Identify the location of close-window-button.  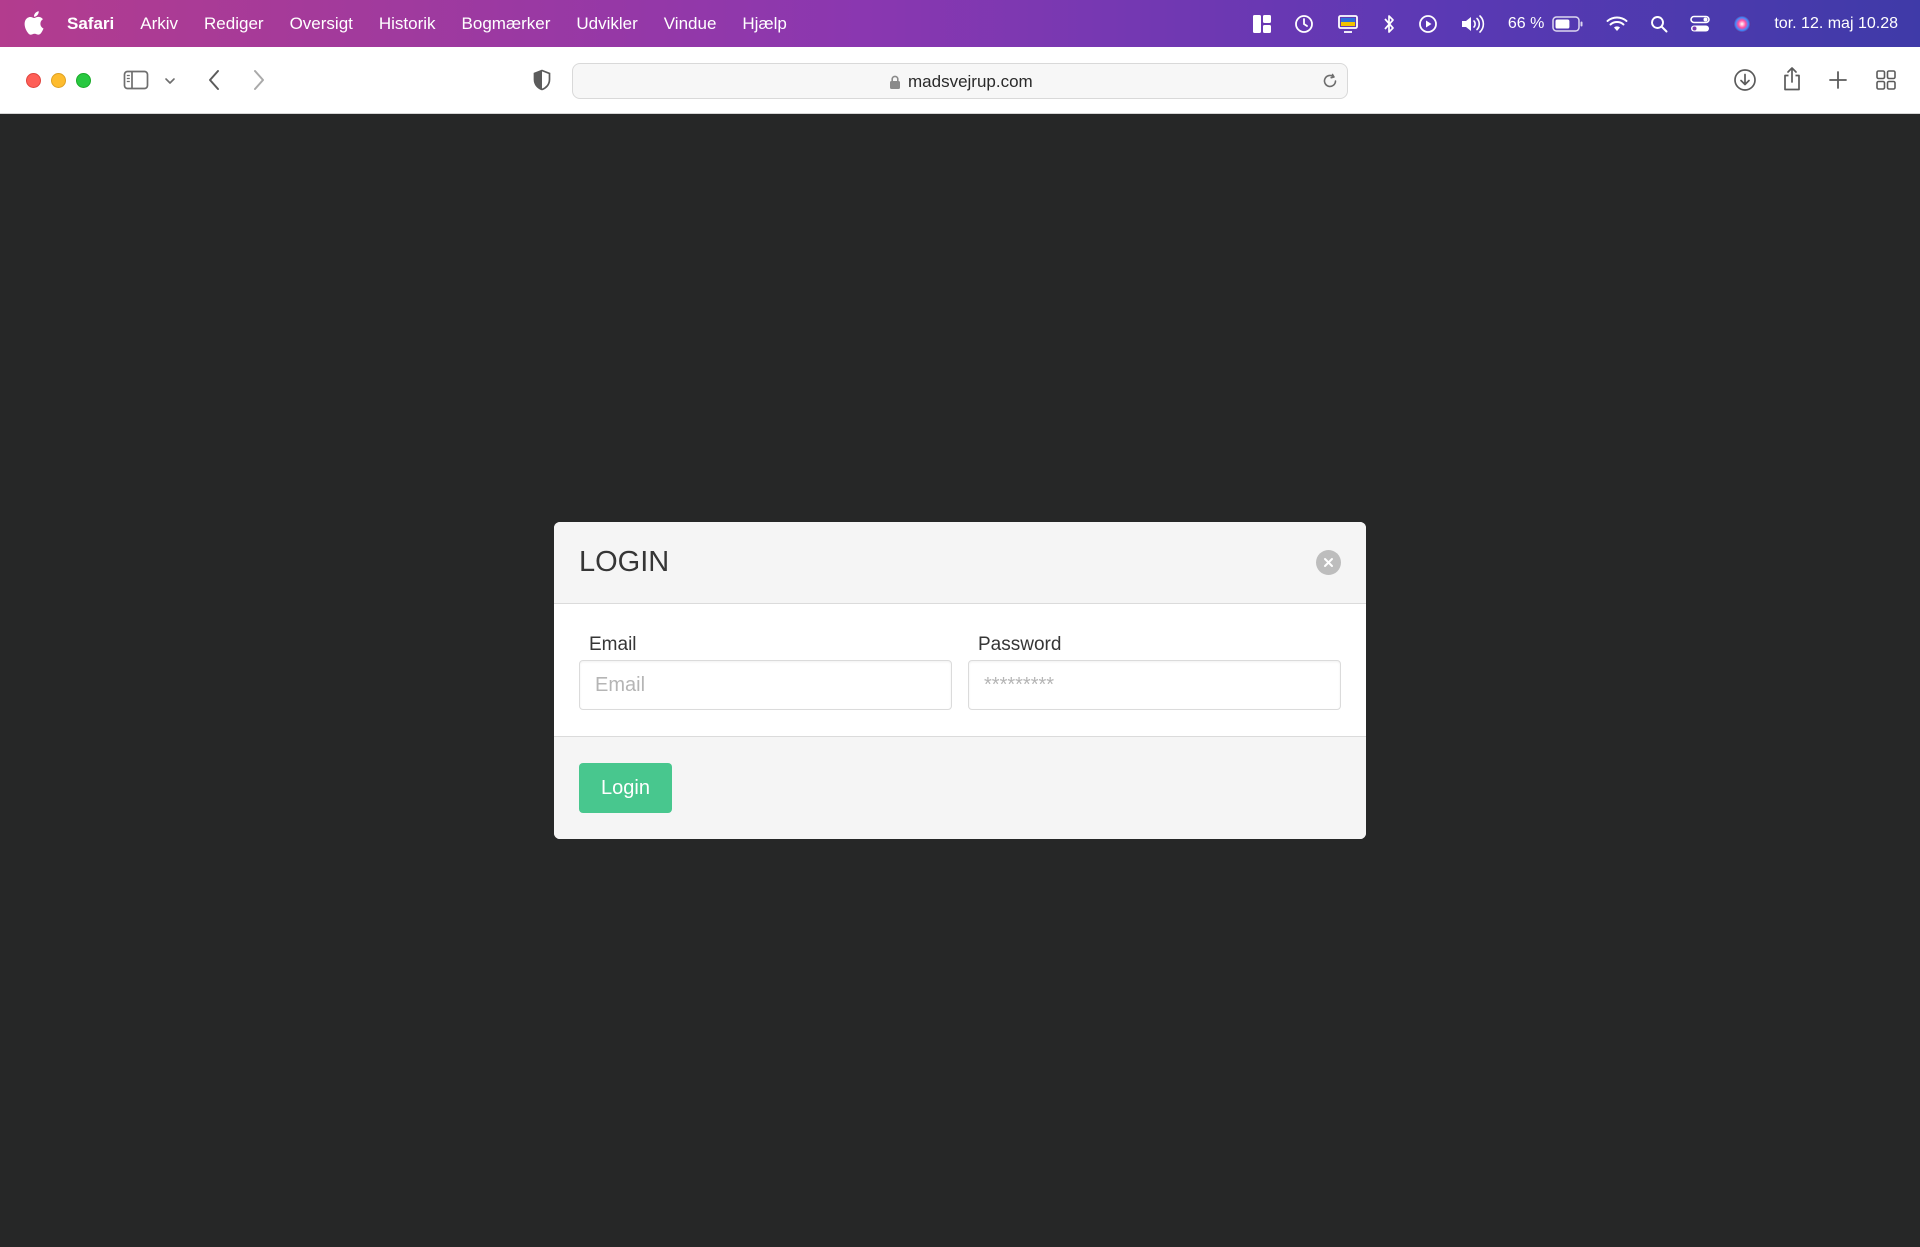
(33, 80).